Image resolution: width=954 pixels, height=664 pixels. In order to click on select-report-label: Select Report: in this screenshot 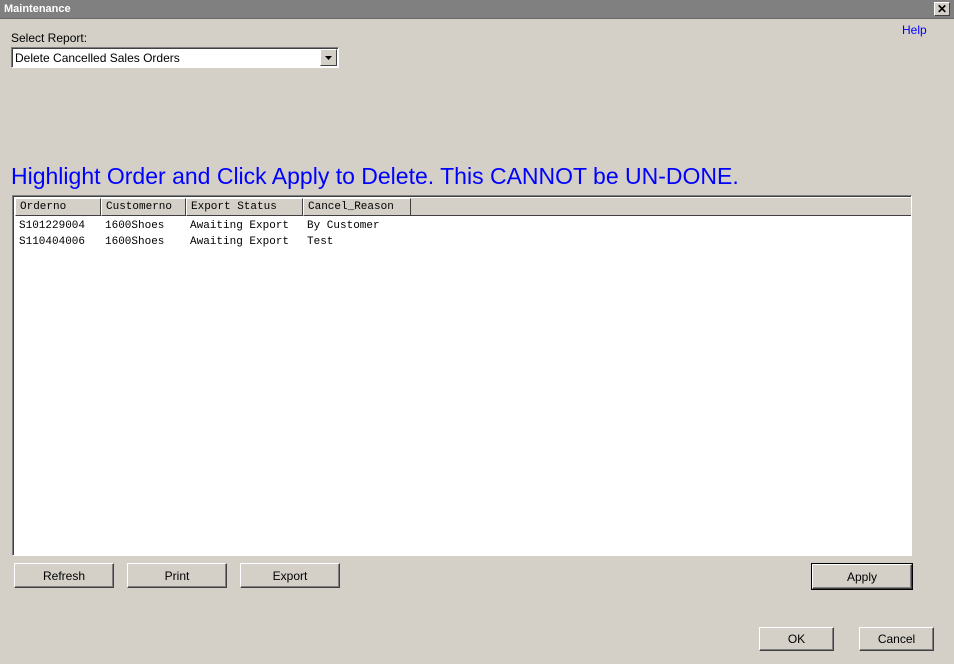, I will do `click(49, 38)`.